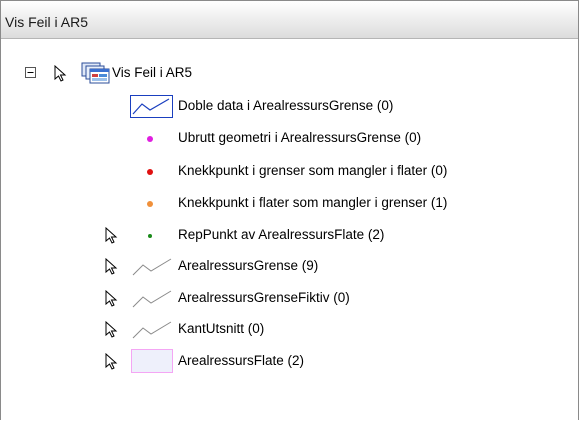  Describe the element at coordinates (281, 234) in the screenshot. I see `layer-label: RepPunkt av ArealressursFlate (2)` at that location.